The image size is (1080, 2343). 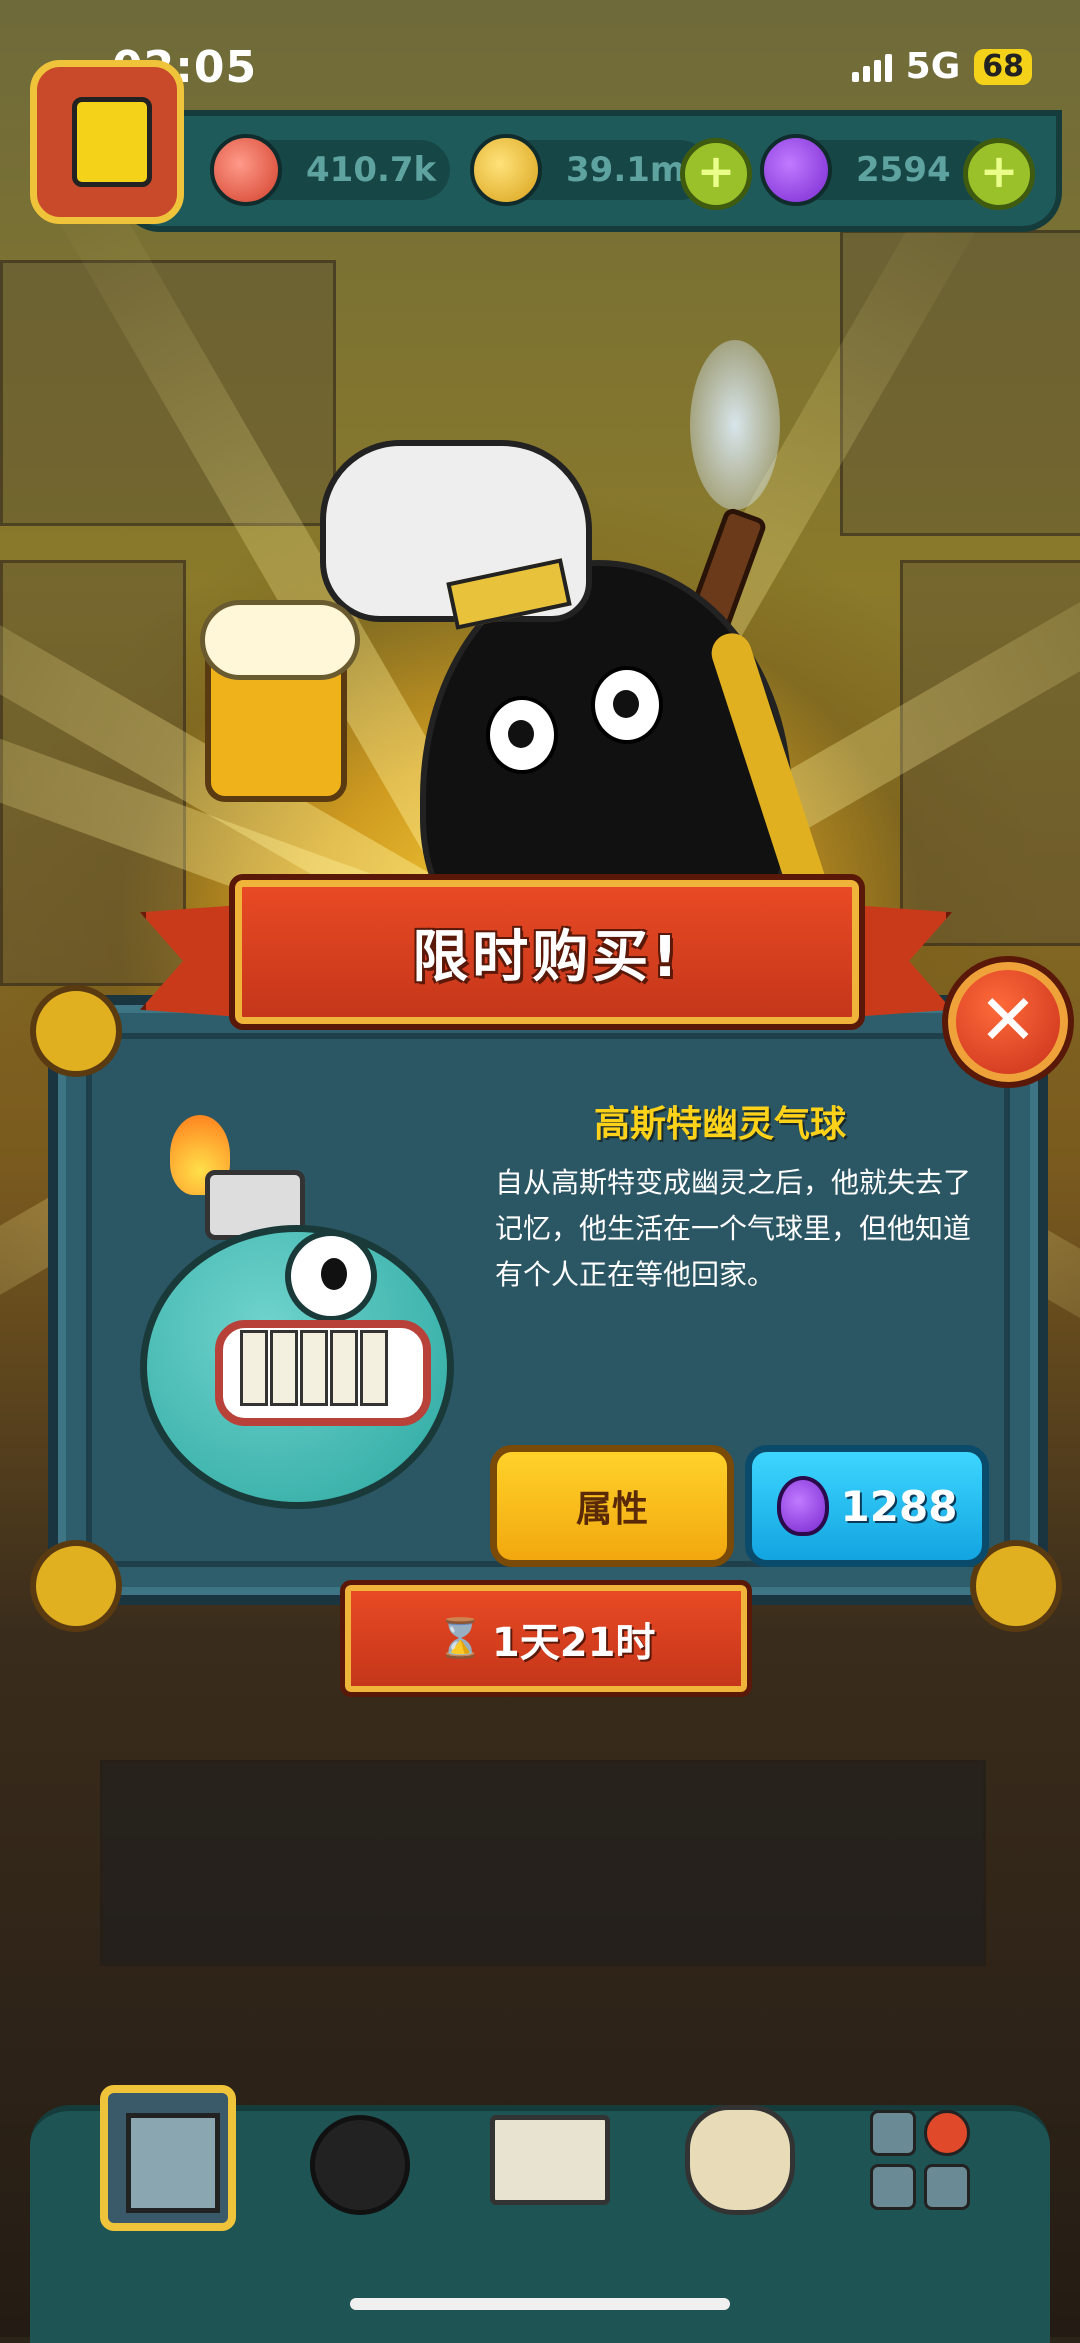 What do you see at coordinates (460, 1638) in the screenshot?
I see `hourglass-icon: ⌛` at bounding box center [460, 1638].